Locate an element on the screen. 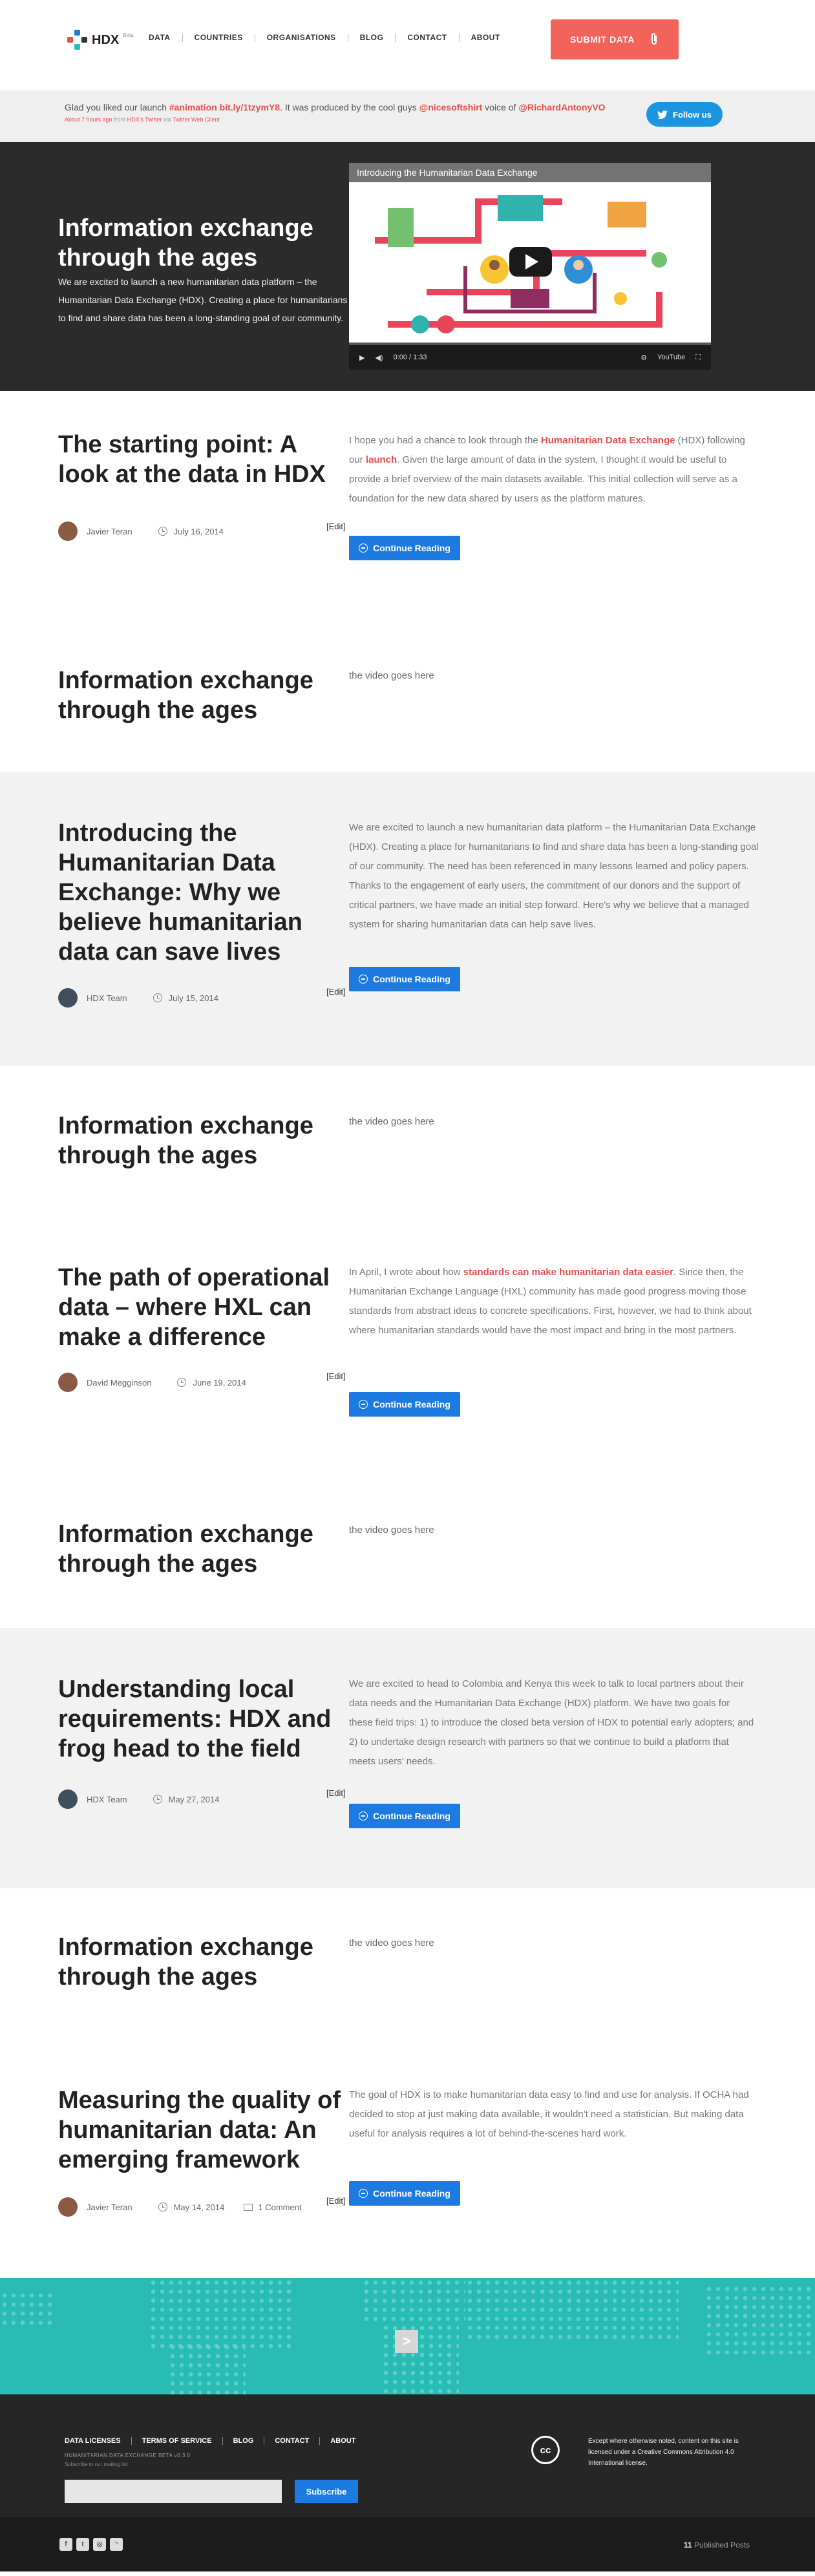  post-count-label: Published Posts is located at coordinates (721, 2545).